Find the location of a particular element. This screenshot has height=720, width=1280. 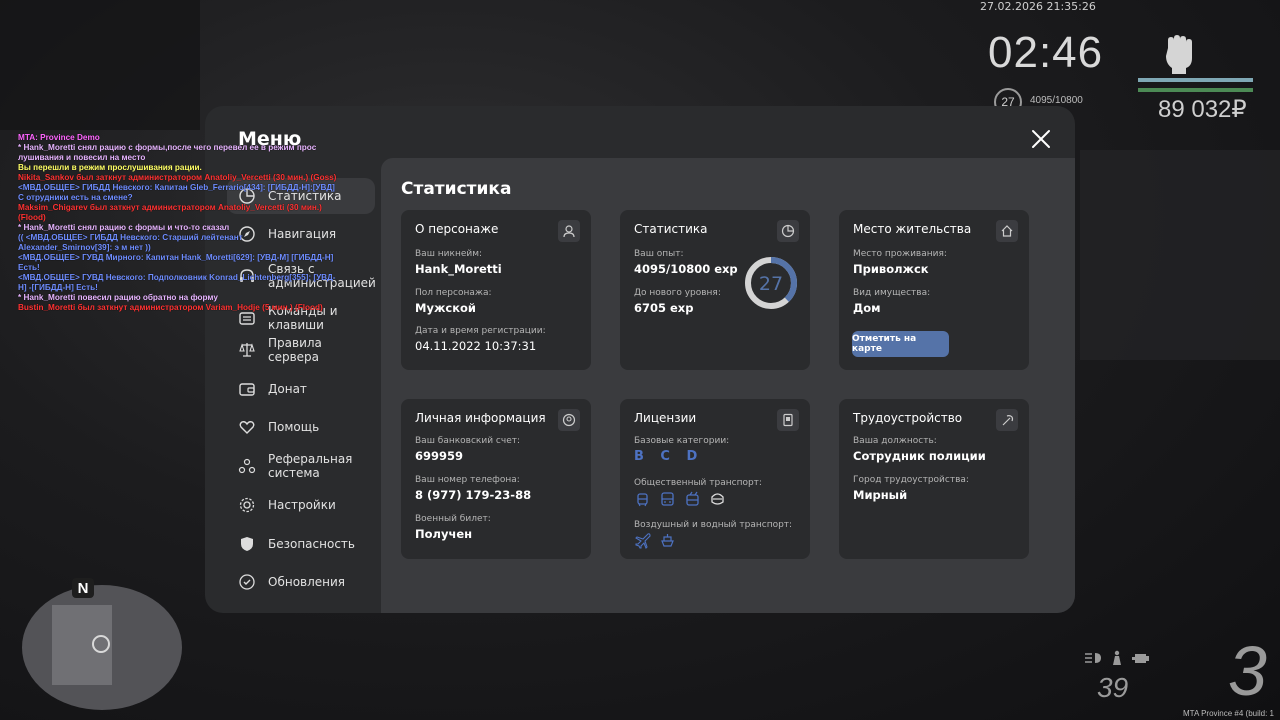

hud-clock: 02:46 is located at coordinates (1046, 52).